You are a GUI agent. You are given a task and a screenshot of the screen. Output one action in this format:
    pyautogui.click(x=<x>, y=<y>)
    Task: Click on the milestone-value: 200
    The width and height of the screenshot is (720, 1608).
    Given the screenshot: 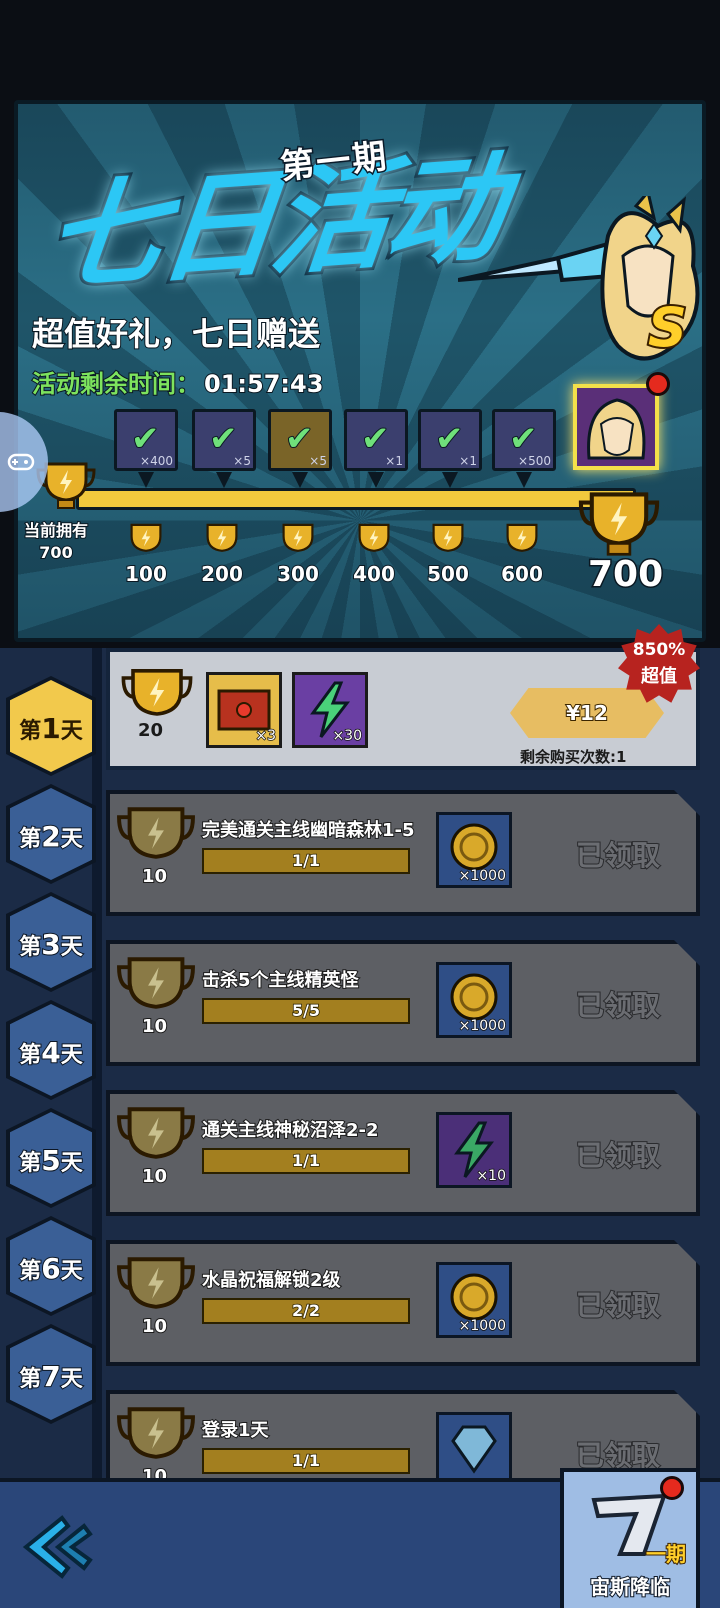 What is the action you would take?
    pyautogui.click(x=222, y=574)
    